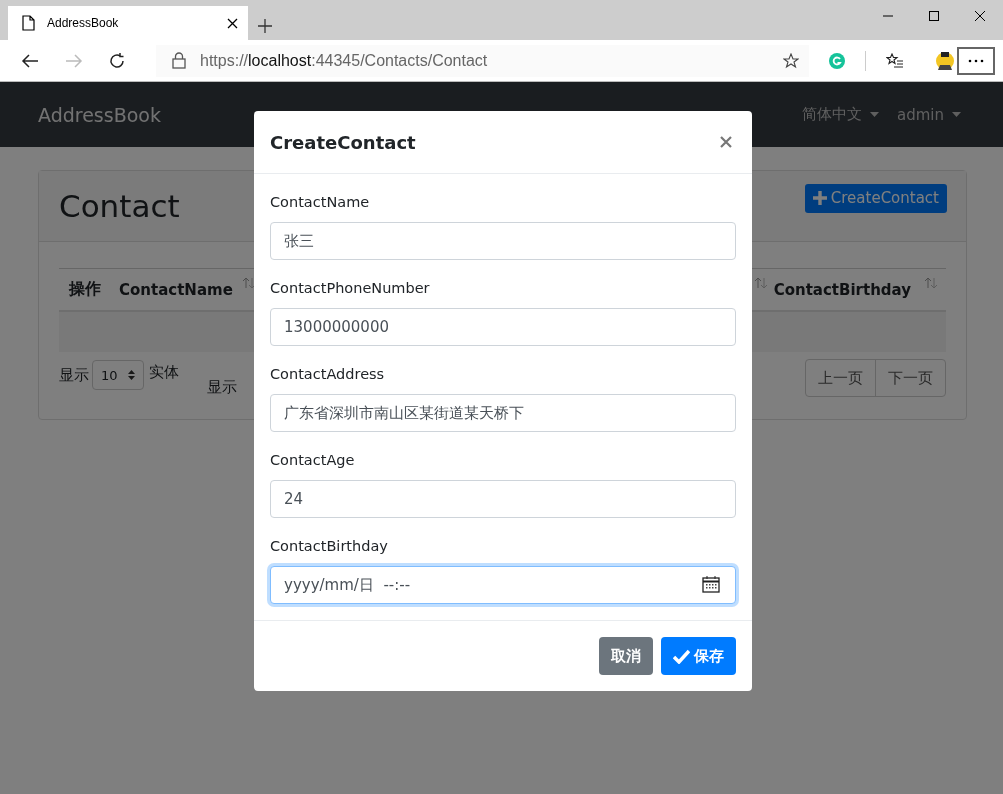 This screenshot has width=1003, height=794. What do you see at coordinates (840, 378) in the screenshot?
I see `pagination-button: 上一页` at bounding box center [840, 378].